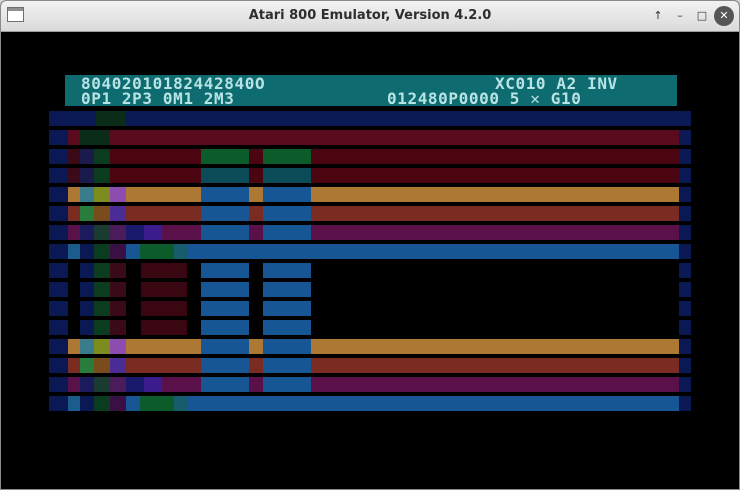 This screenshot has height=490, width=740. What do you see at coordinates (658, 16) in the screenshot?
I see `up-arrow-icon: ↑` at bounding box center [658, 16].